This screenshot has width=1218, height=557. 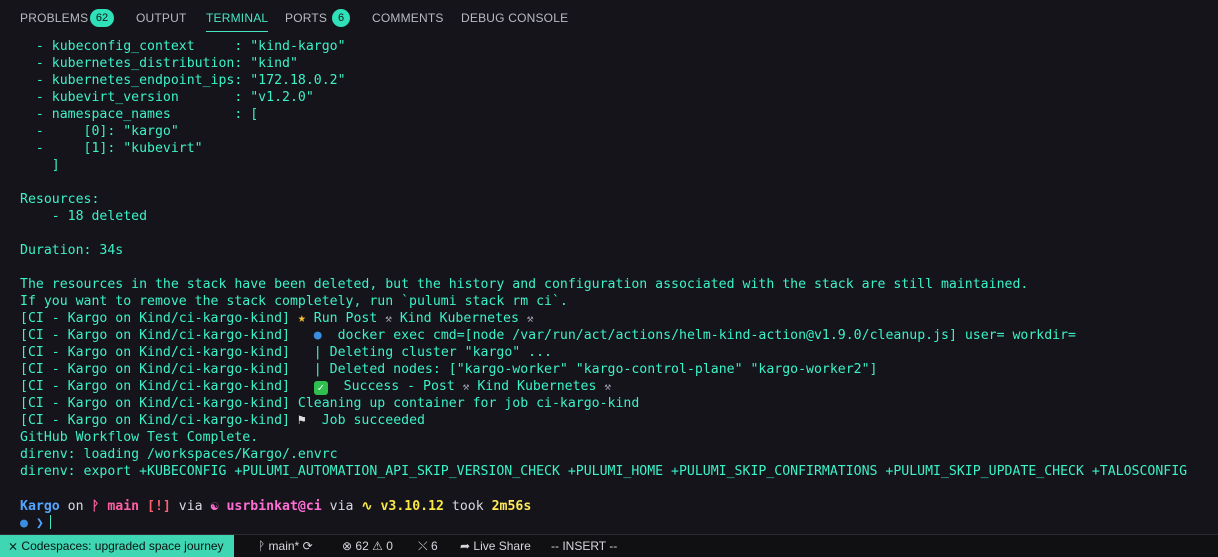 I want to click on terminal-line: - [0]: "kargo", so click(x=99, y=131).